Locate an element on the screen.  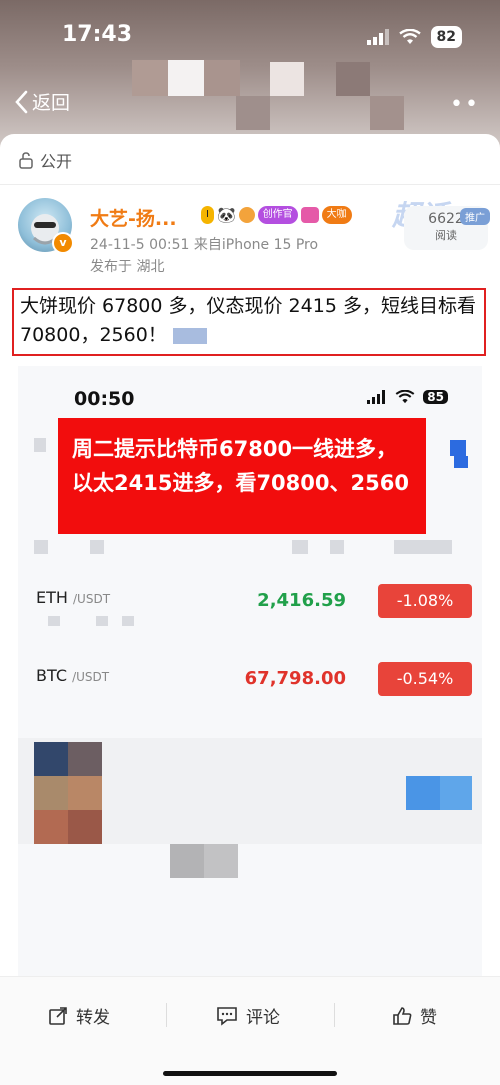
ticker-symbol: ETH /USDT is located at coordinates (73, 597).